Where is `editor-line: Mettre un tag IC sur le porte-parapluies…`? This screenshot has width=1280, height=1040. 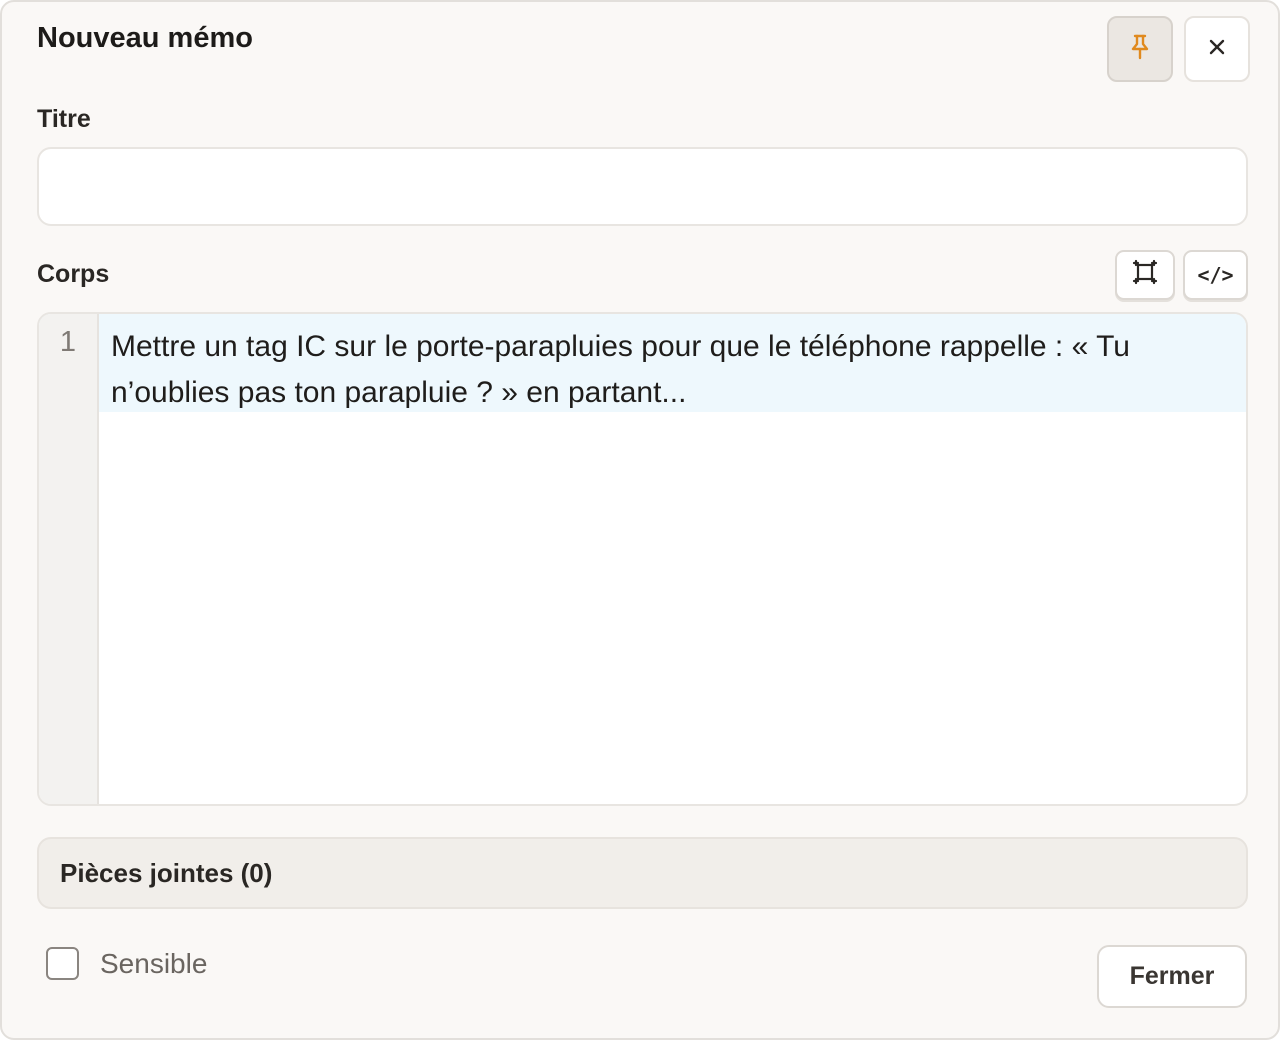 editor-line: Mettre un tag IC sur le porte-parapluies… is located at coordinates (668, 370).